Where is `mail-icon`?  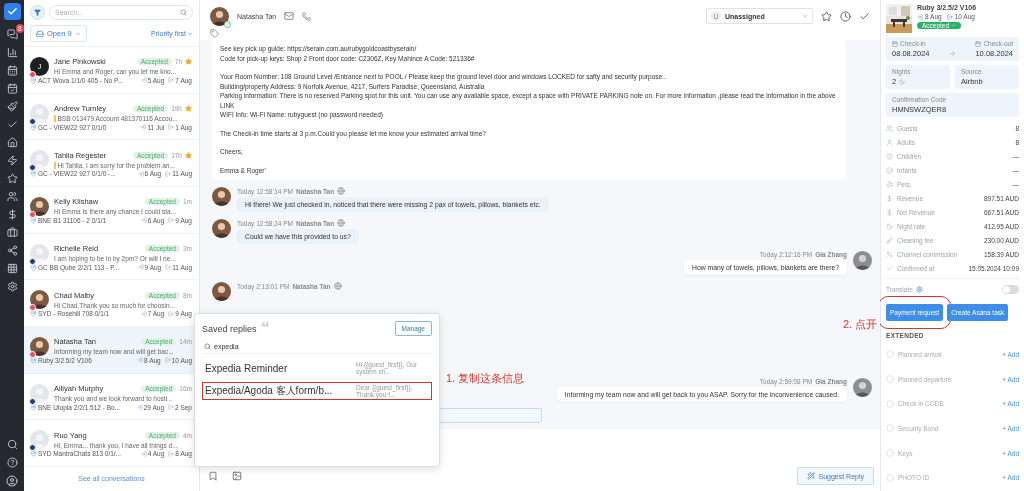
mail-icon is located at coordinates (289, 16).